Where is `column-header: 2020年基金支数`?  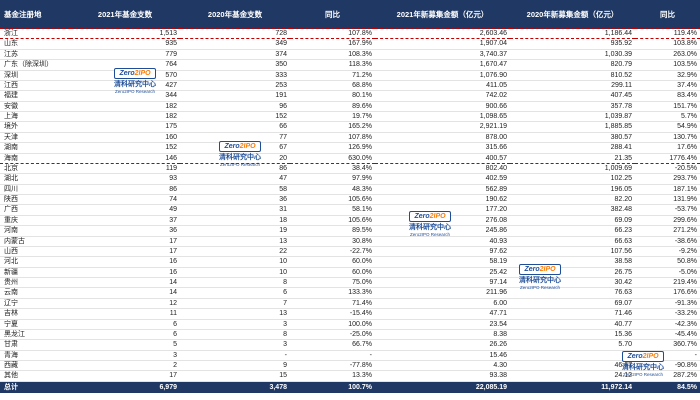
column-header: 2020年基金支数 is located at coordinates (235, 14).